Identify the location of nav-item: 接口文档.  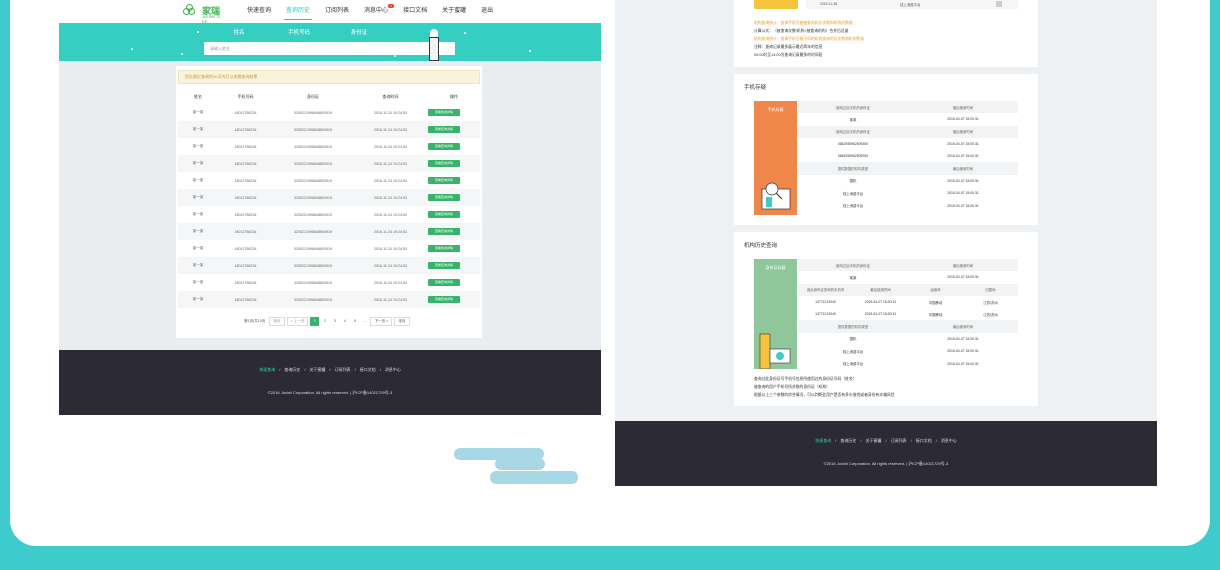
(415, 11).